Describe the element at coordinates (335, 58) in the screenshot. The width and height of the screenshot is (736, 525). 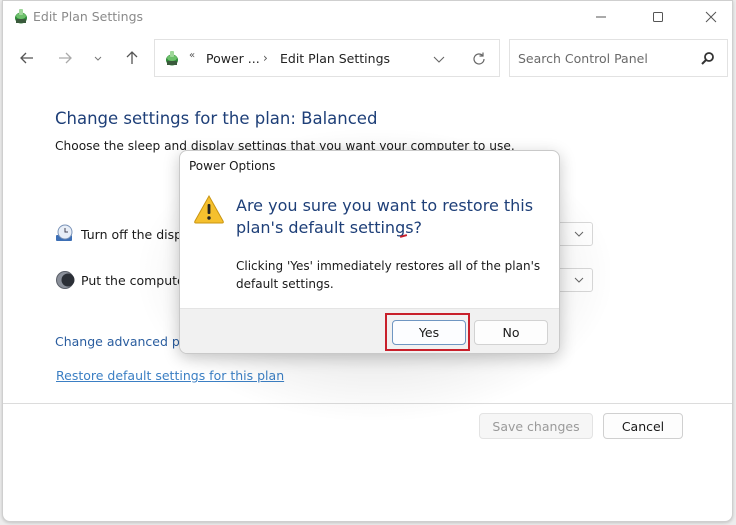
I see `breadcrumb-edit-plan-settings: Edit Plan Settings` at that location.